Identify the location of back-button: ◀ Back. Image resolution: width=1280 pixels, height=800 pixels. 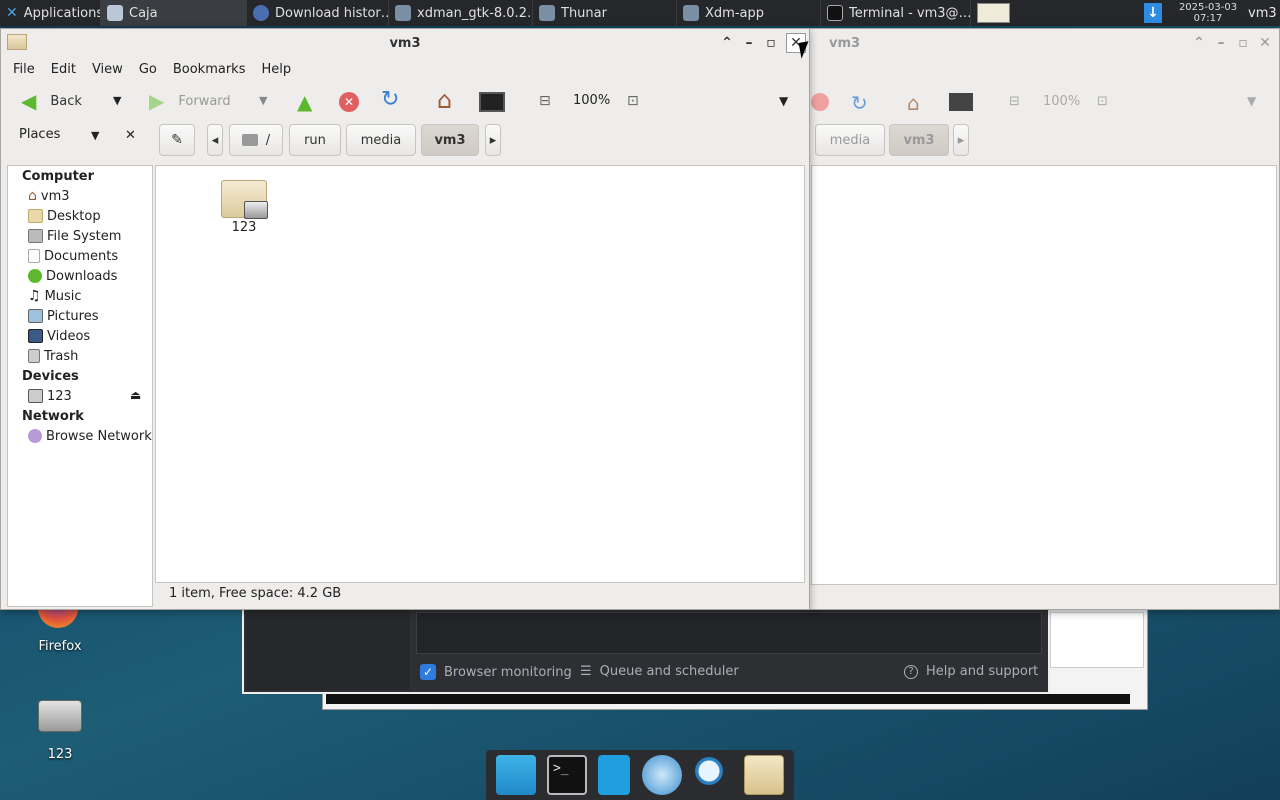
(51, 101).